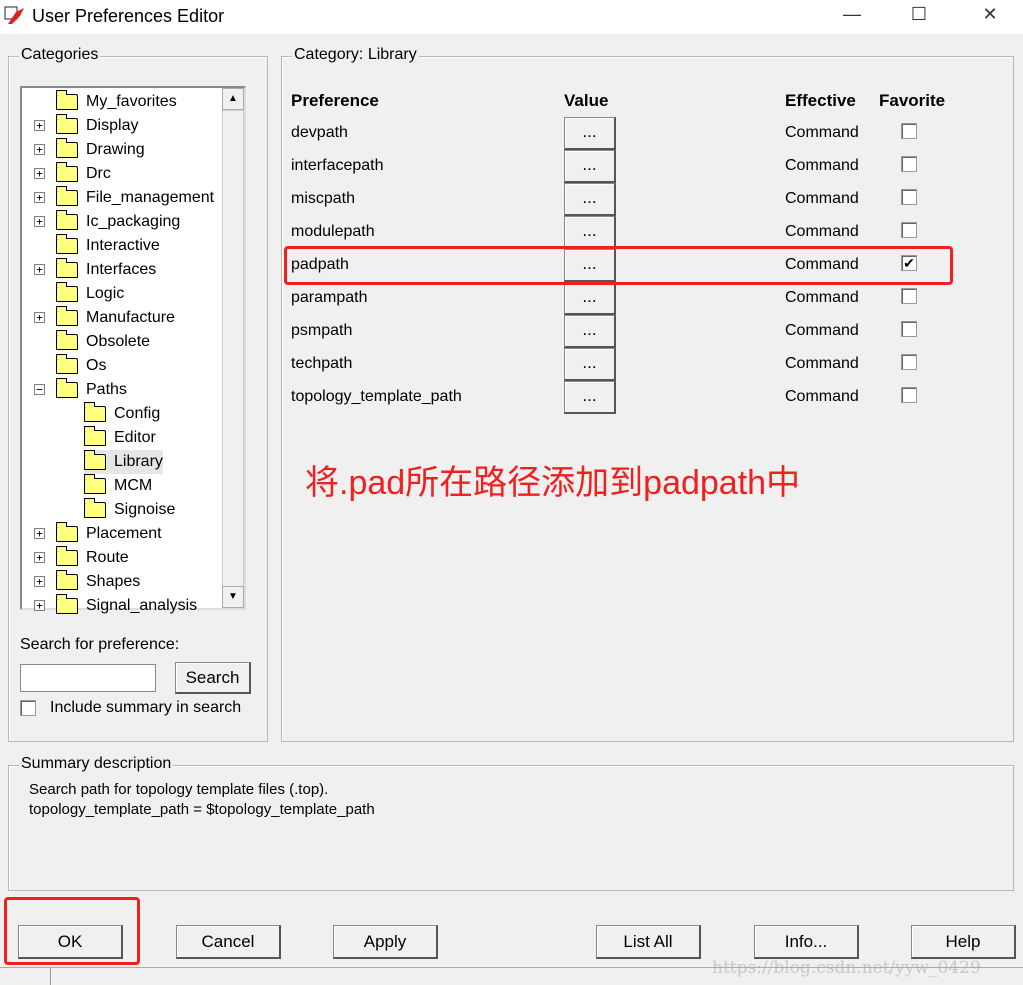 The image size is (1023, 985). I want to click on include-summary-checkbox, so click(28, 708).